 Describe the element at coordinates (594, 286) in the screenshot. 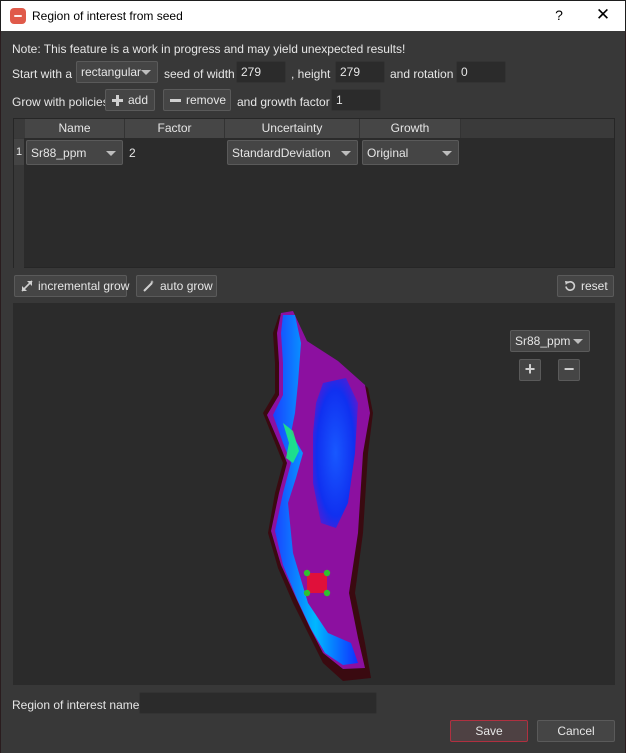

I see `reset-label: reset` at that location.